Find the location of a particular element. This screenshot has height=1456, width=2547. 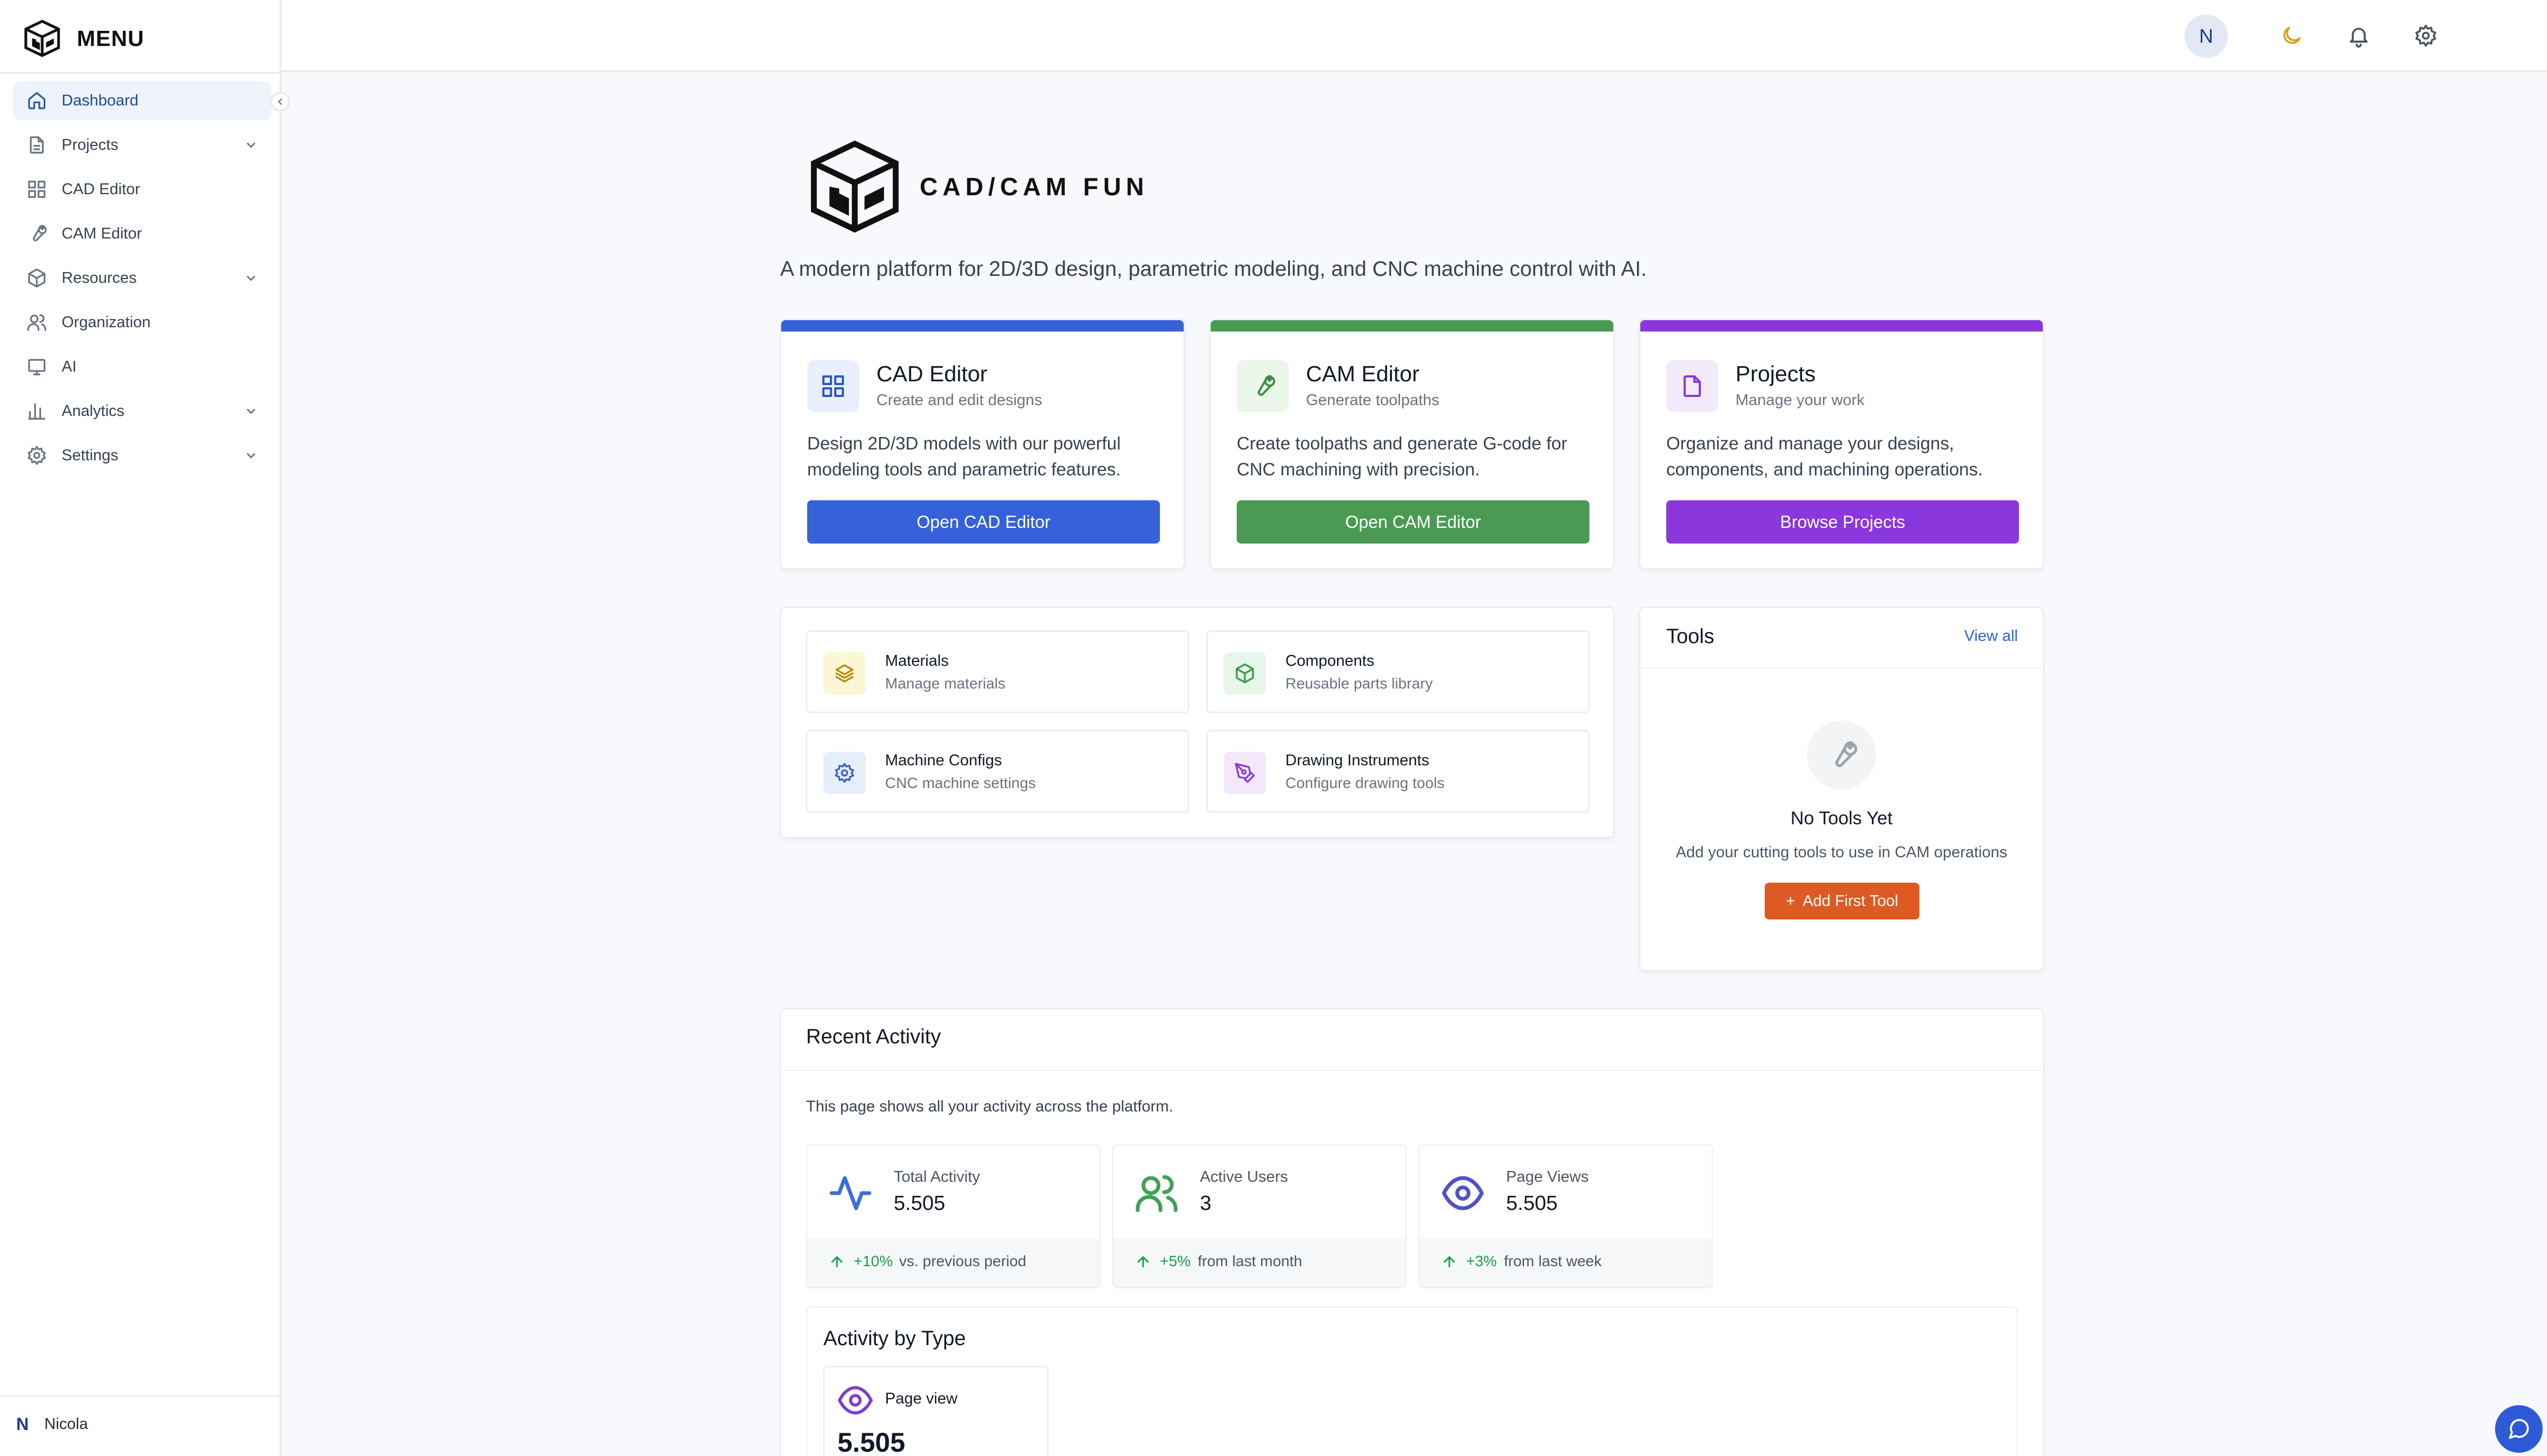

sidebar-item-resources: Resources is located at coordinates (142, 278).